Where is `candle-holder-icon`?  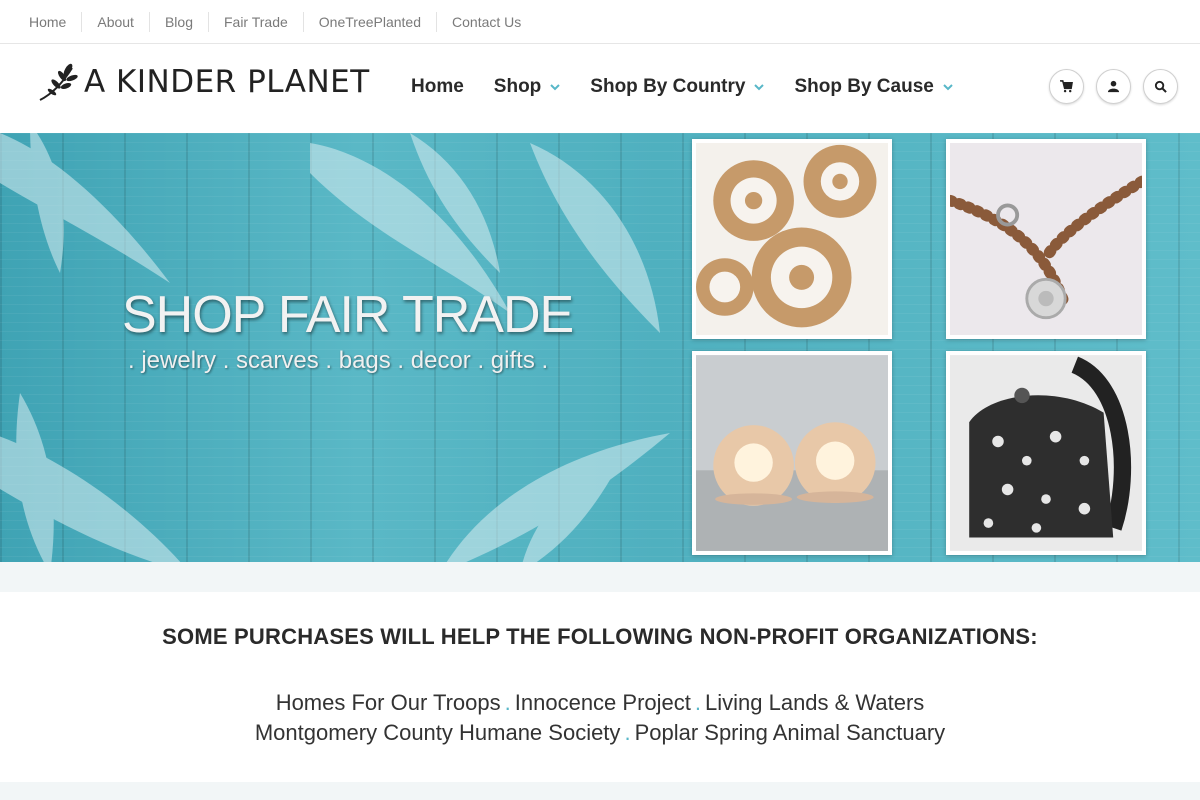 candle-holder-icon is located at coordinates (792, 453).